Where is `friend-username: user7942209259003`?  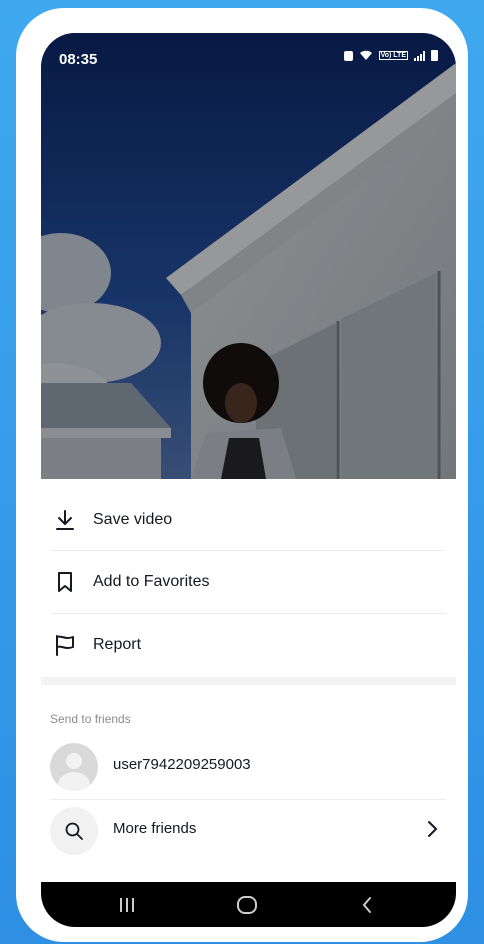 friend-username: user7942209259003 is located at coordinates (182, 764).